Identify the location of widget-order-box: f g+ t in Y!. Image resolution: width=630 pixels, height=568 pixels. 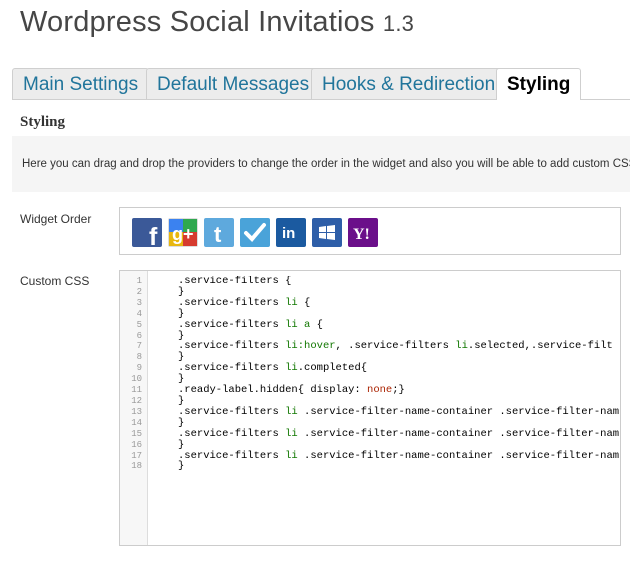
(370, 231).